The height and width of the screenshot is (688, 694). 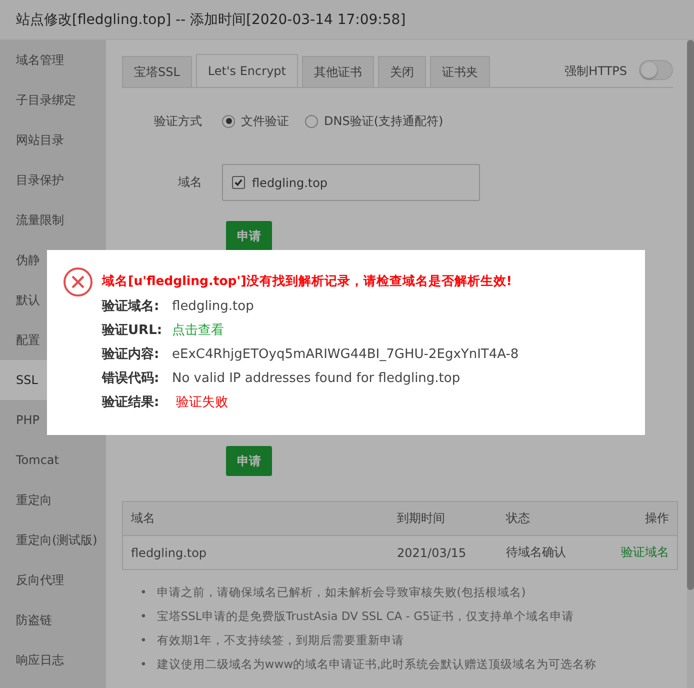 I want to click on field-label: 验证URL:, so click(x=133, y=331).